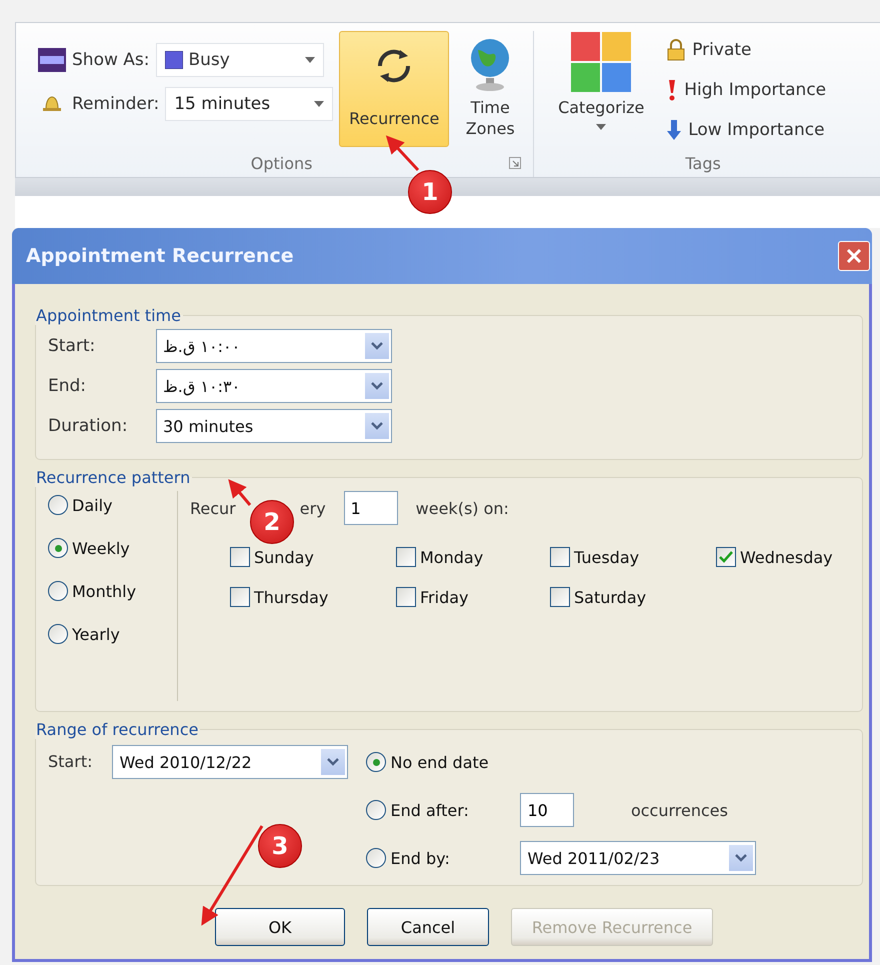 The height and width of the screenshot is (965, 880). Describe the element at coordinates (280, 927) in the screenshot. I see `dialog-button: OK` at that location.